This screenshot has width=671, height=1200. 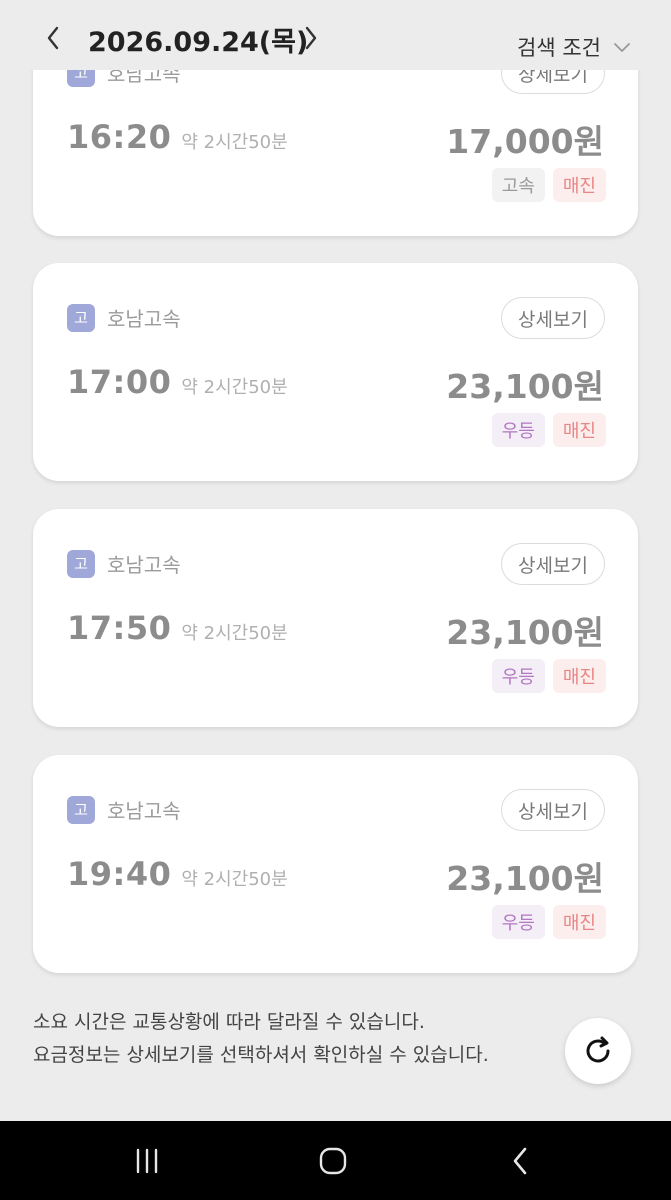 I want to click on search-filter-toggle: 검색 조건, so click(x=574, y=47).